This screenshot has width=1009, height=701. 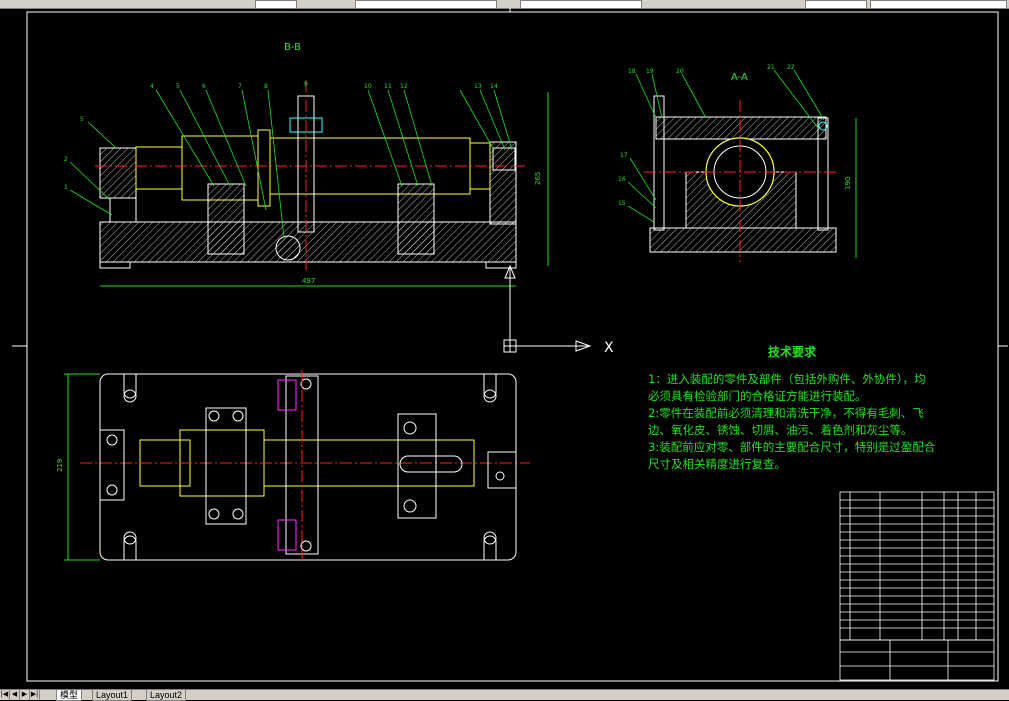 I want to click on ucs-icon: X, so click(x=558, y=310).